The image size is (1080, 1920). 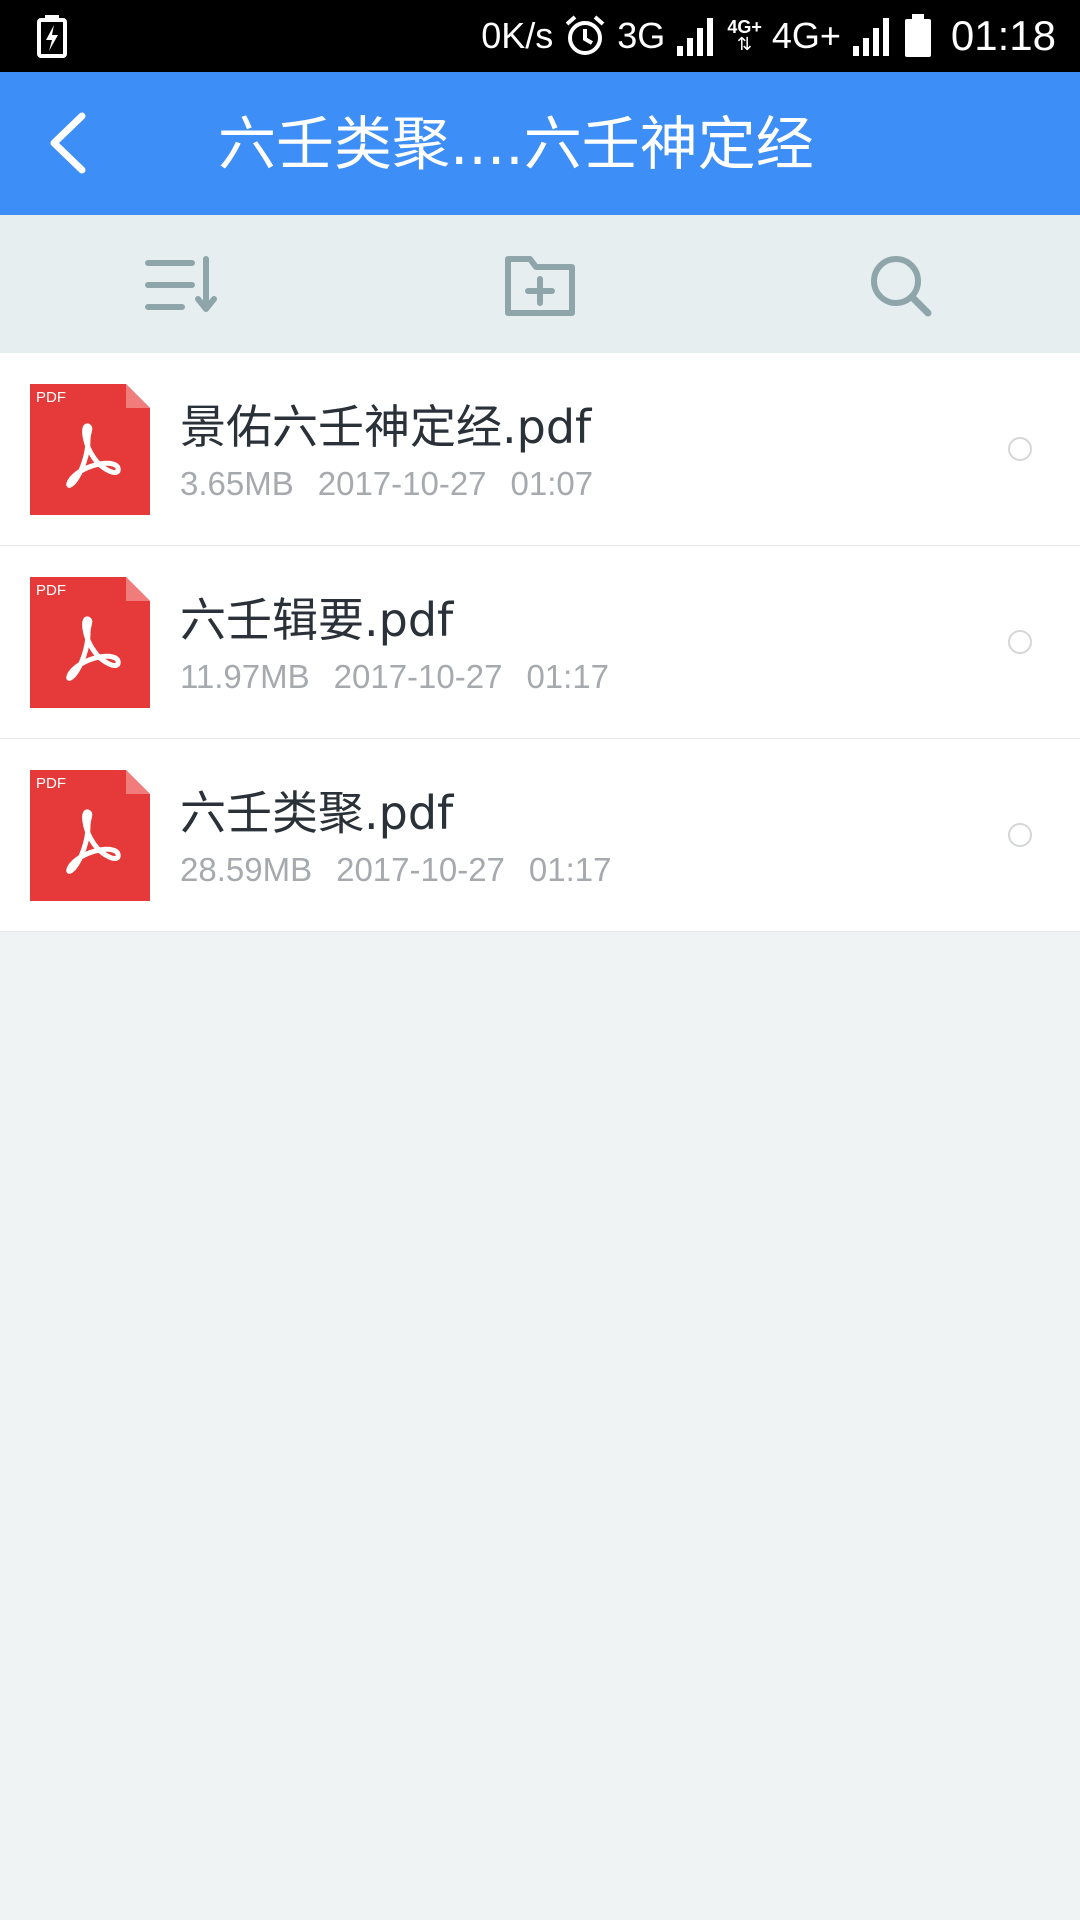 What do you see at coordinates (71, 143) in the screenshot?
I see `chevron-left-icon` at bounding box center [71, 143].